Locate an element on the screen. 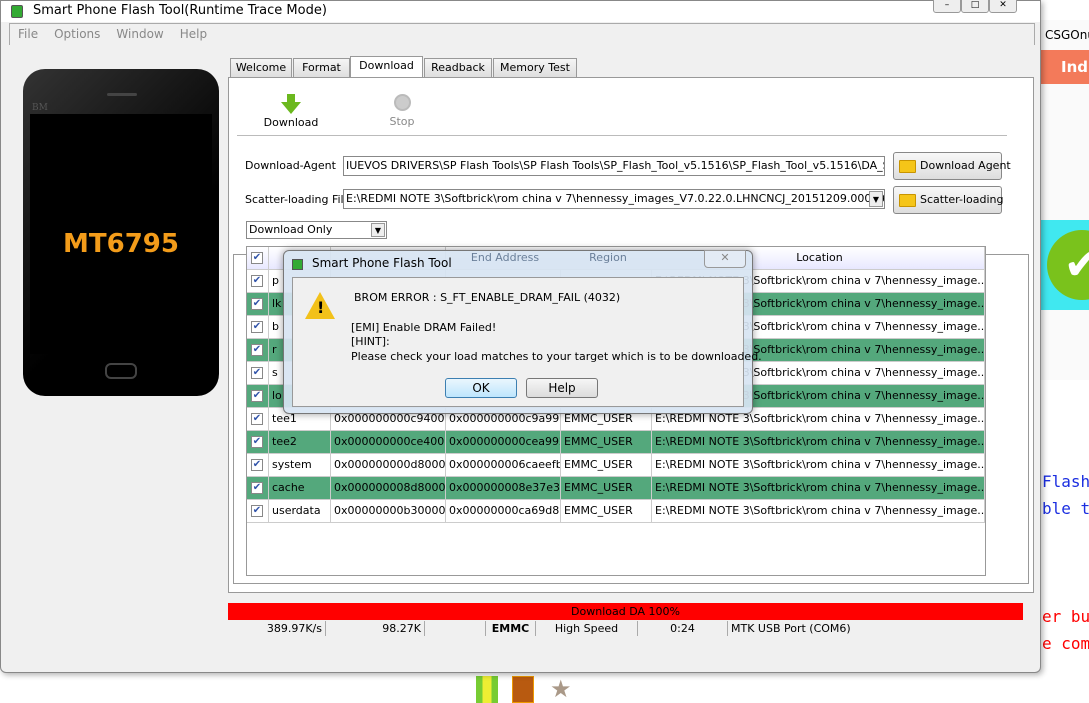 The width and height of the screenshot is (1089, 703). download-agent-button: Download Agent is located at coordinates (952, 166).